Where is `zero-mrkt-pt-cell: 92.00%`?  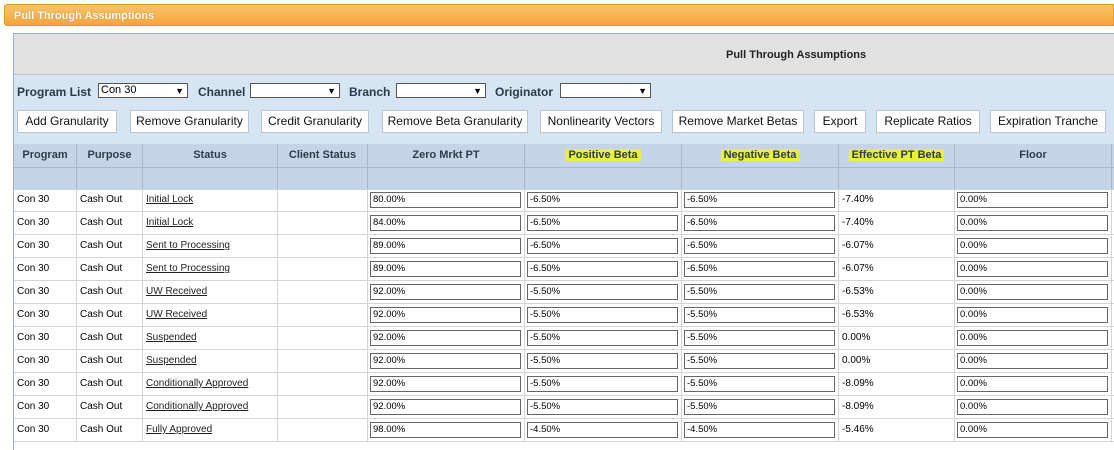 zero-mrkt-pt-cell: 92.00% is located at coordinates (446, 315).